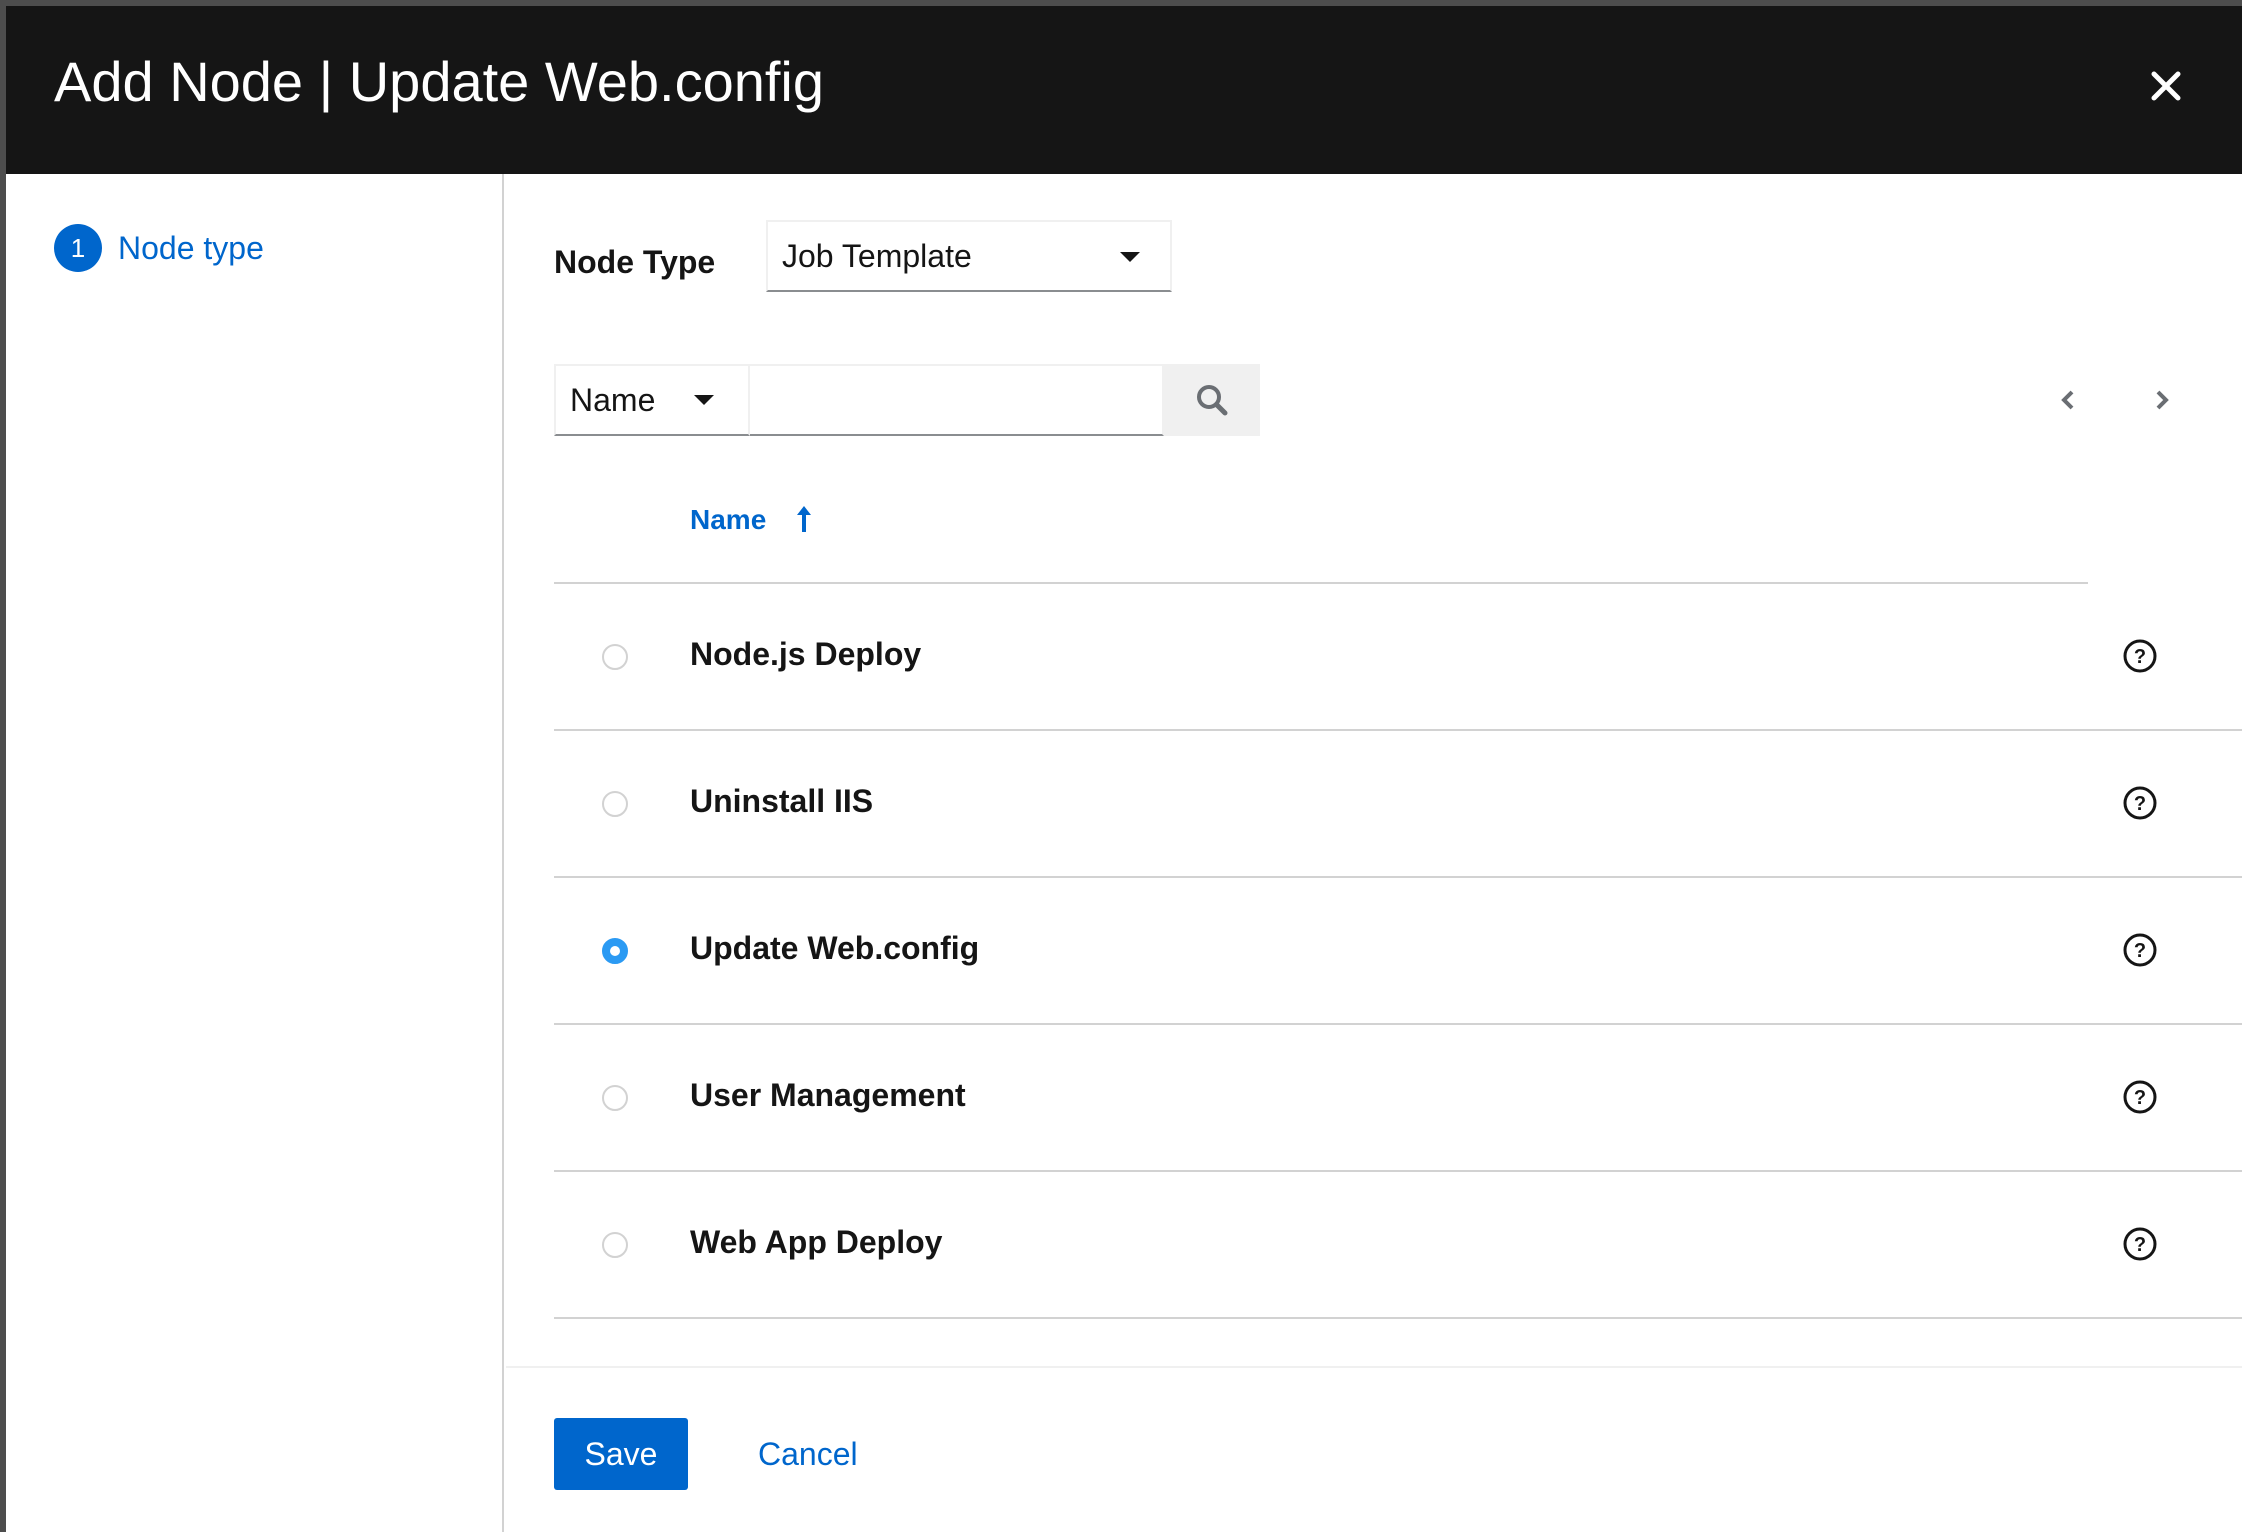 The height and width of the screenshot is (1532, 2242). I want to click on search-icon, so click(1212, 400).